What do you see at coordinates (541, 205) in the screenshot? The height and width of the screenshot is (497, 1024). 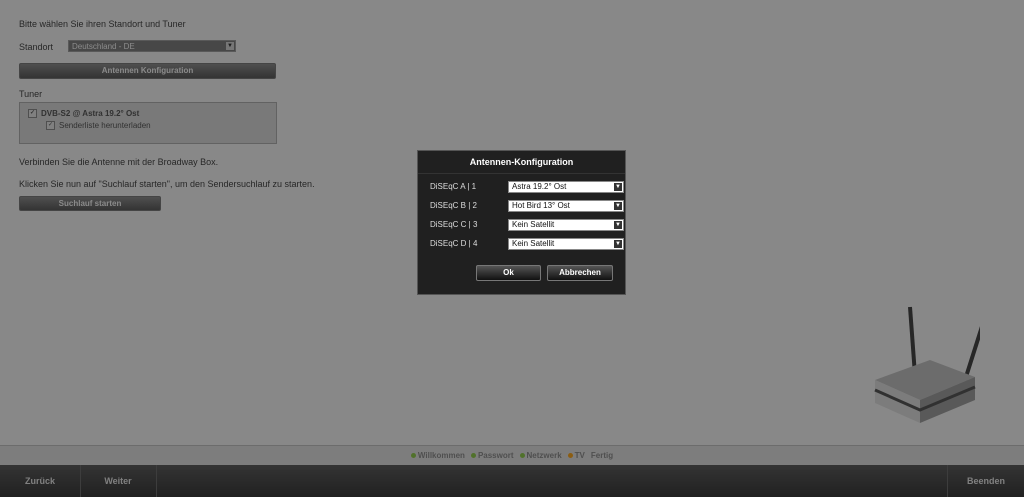 I see `diseqc-value: Hot Bird 13° Ost` at bounding box center [541, 205].